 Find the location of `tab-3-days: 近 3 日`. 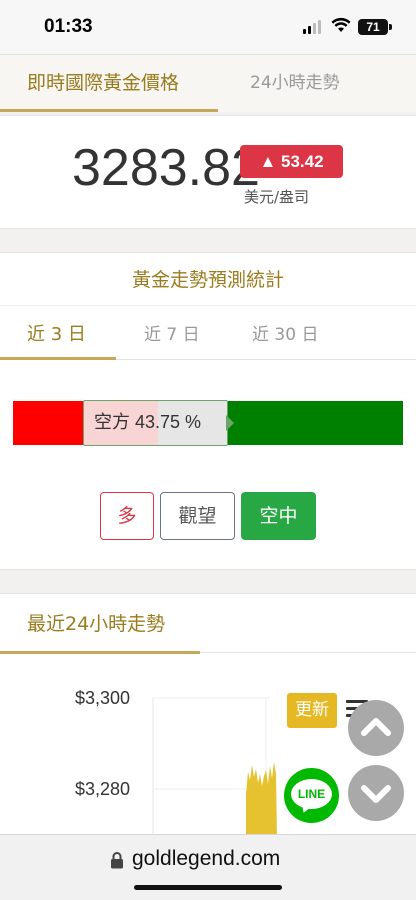

tab-3-days: 近 3 日 is located at coordinates (56, 333).